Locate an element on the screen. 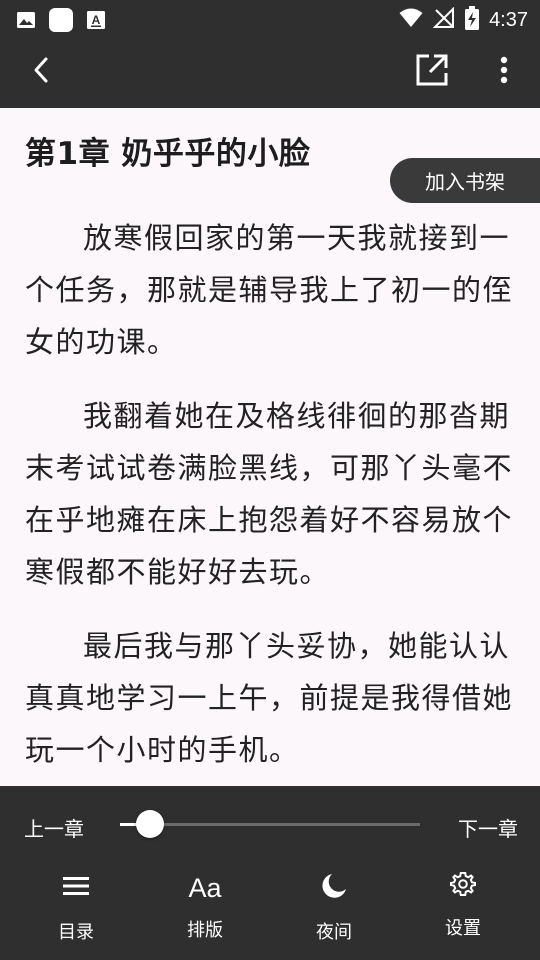 The image size is (540, 960). prev-chapter-button: 上一章 is located at coordinates (54, 827).